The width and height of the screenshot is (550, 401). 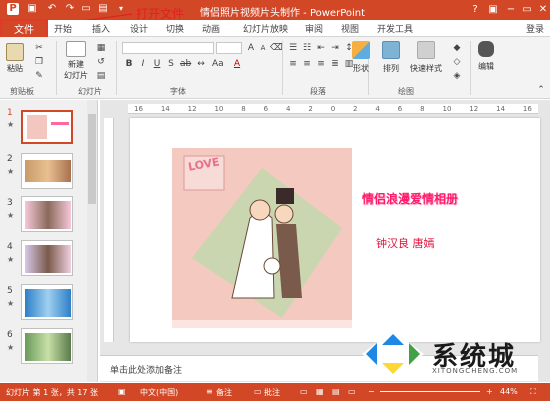 What do you see at coordinates (457, 76) in the screenshot?
I see `shape-effects-icon: ◈` at bounding box center [457, 76].